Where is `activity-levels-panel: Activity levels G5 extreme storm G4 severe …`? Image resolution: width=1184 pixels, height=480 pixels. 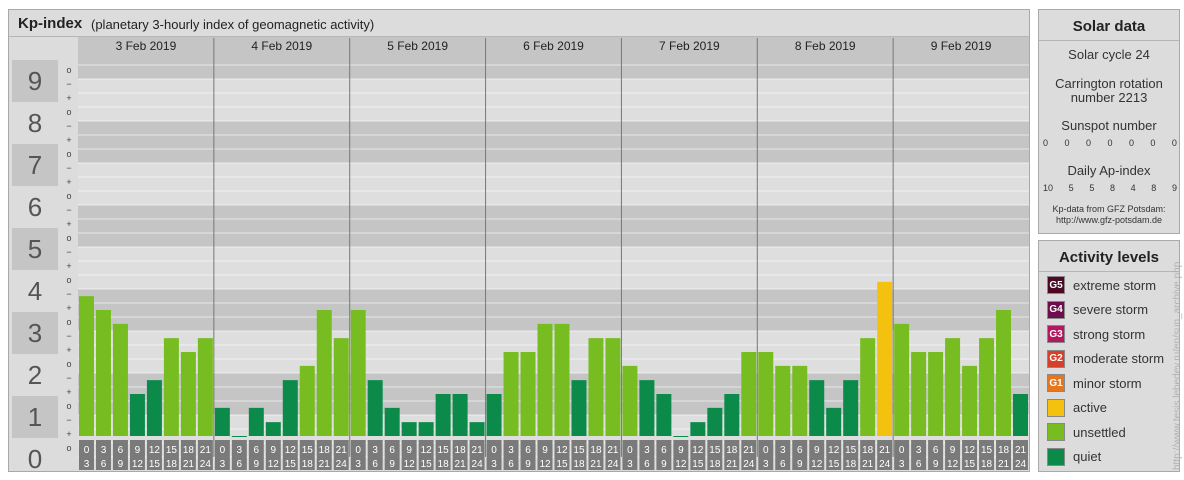 activity-levels-panel: Activity levels G5 extreme storm G4 severe … is located at coordinates (1109, 356).